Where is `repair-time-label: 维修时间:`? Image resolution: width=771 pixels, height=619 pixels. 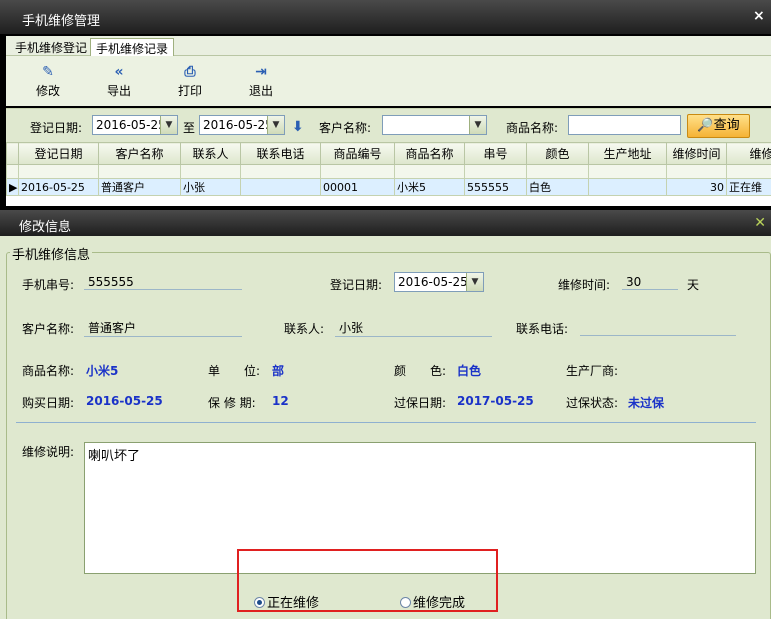
repair-time-label: 维修时间: is located at coordinates (584, 285).